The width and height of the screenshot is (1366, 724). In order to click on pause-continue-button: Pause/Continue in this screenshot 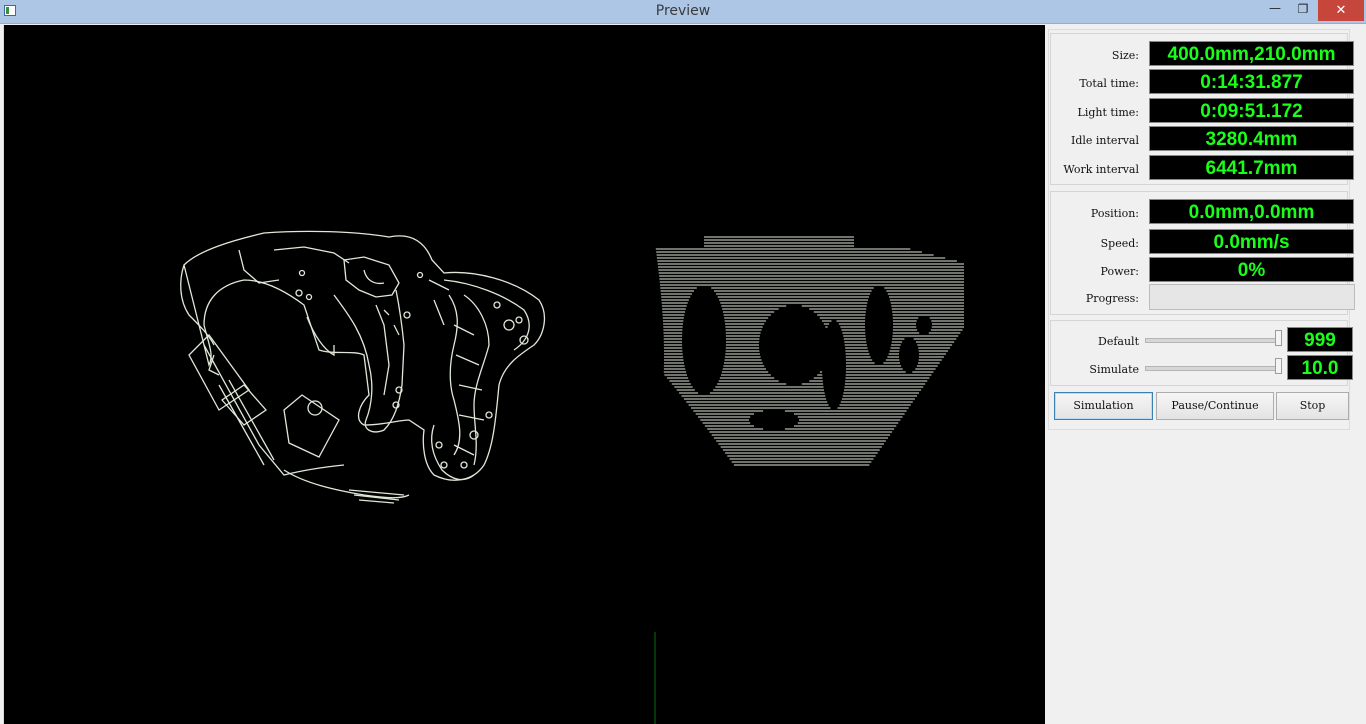, I will do `click(1215, 406)`.